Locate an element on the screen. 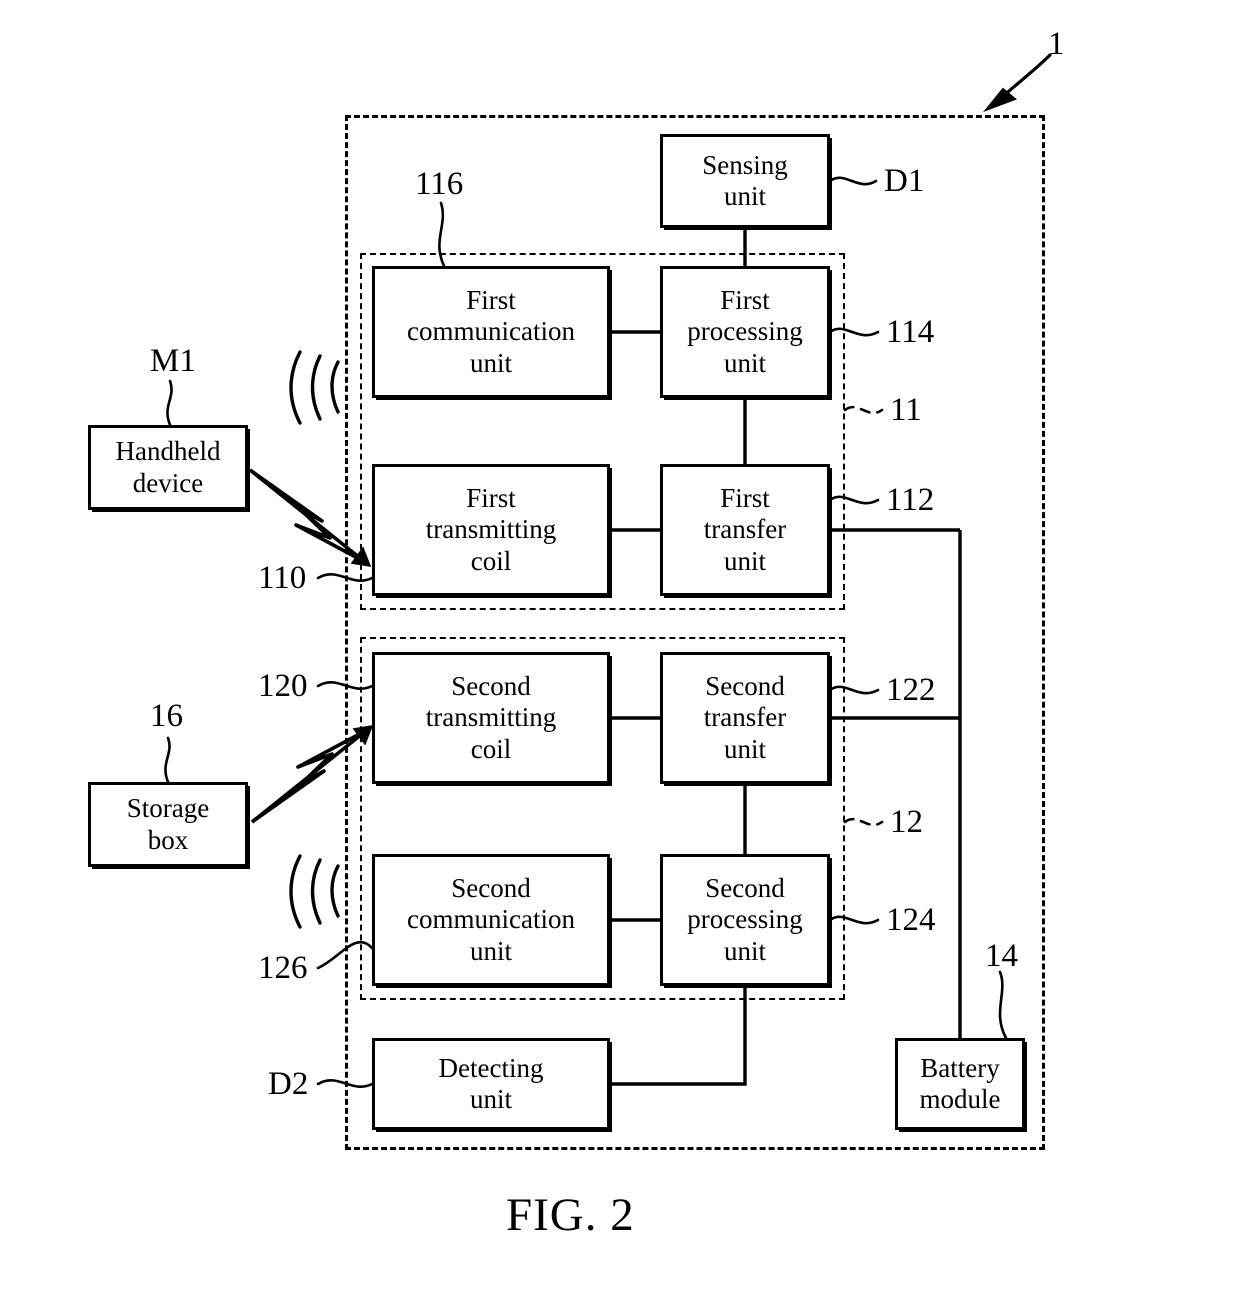  second-communication-unit-label: Second communication unit is located at coordinates (491, 919).